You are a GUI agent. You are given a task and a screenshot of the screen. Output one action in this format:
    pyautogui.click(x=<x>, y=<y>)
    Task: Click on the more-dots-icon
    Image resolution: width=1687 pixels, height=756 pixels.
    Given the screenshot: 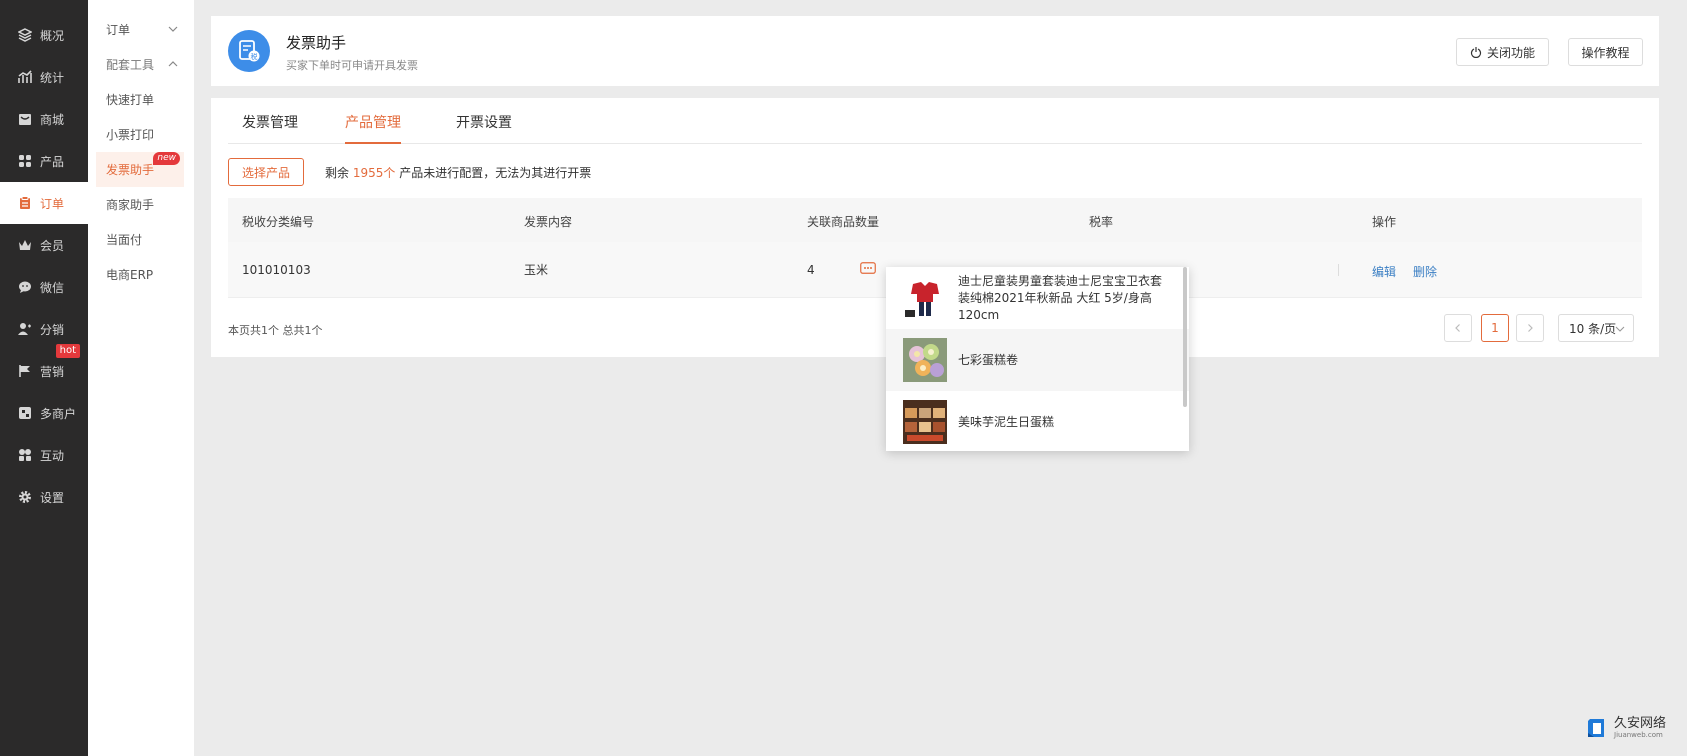 What is the action you would take?
    pyautogui.click(x=868, y=268)
    